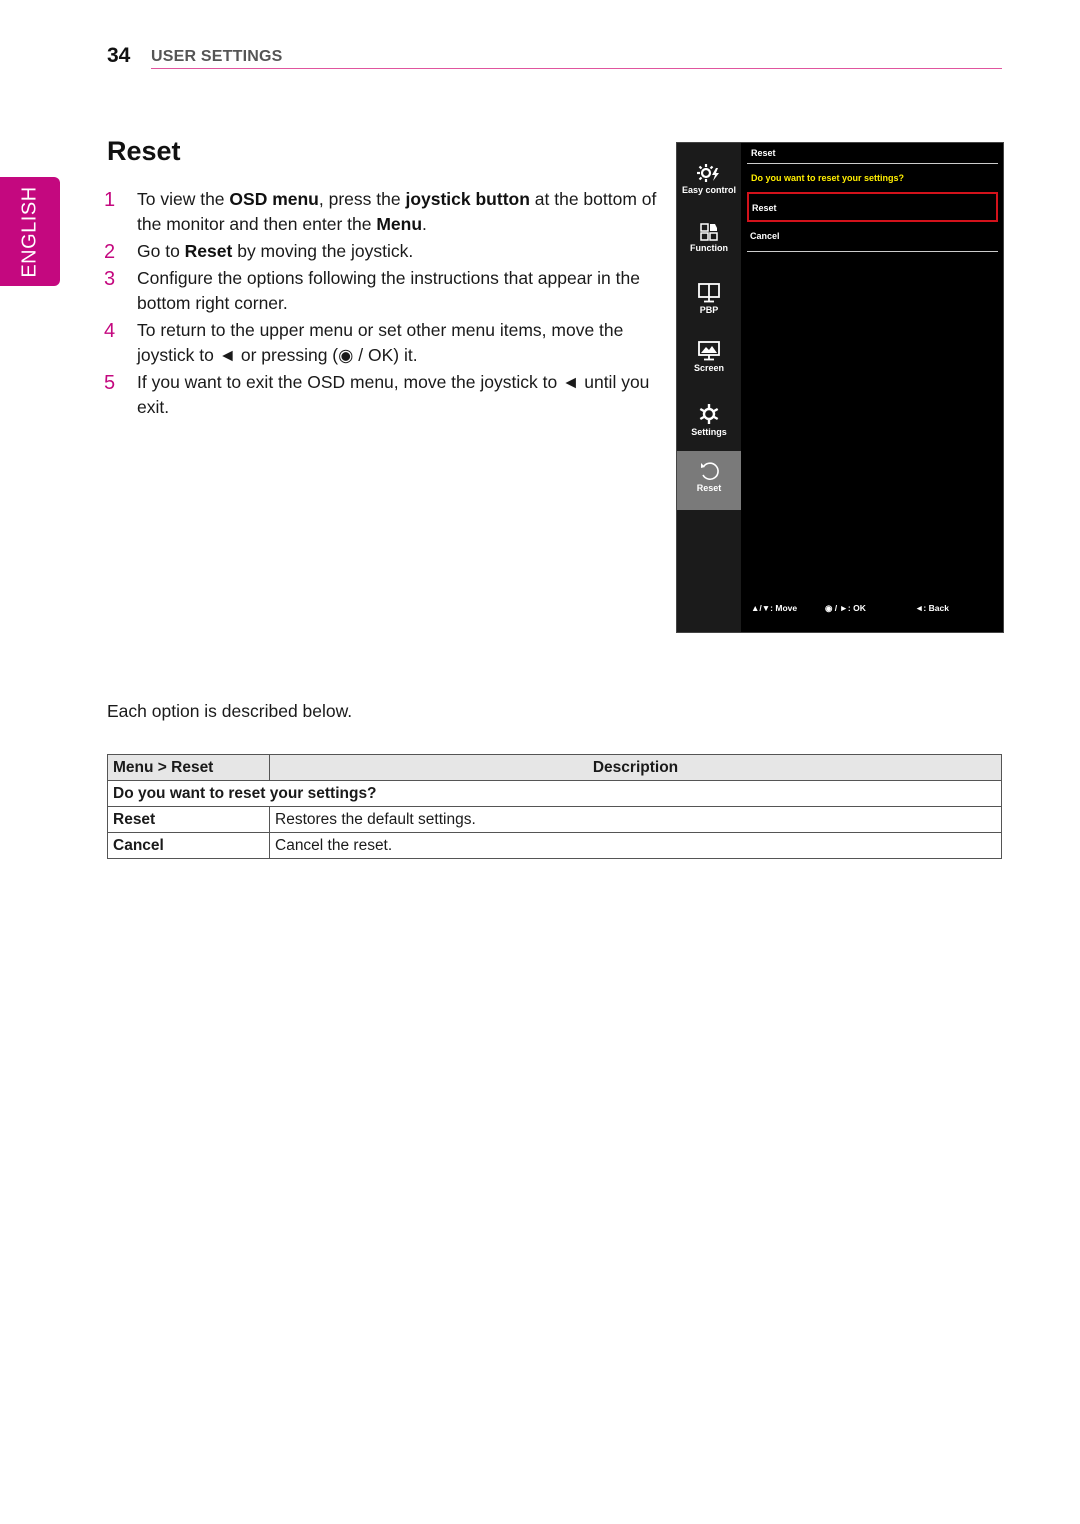  I want to click on osd-title-rule, so click(872, 163).